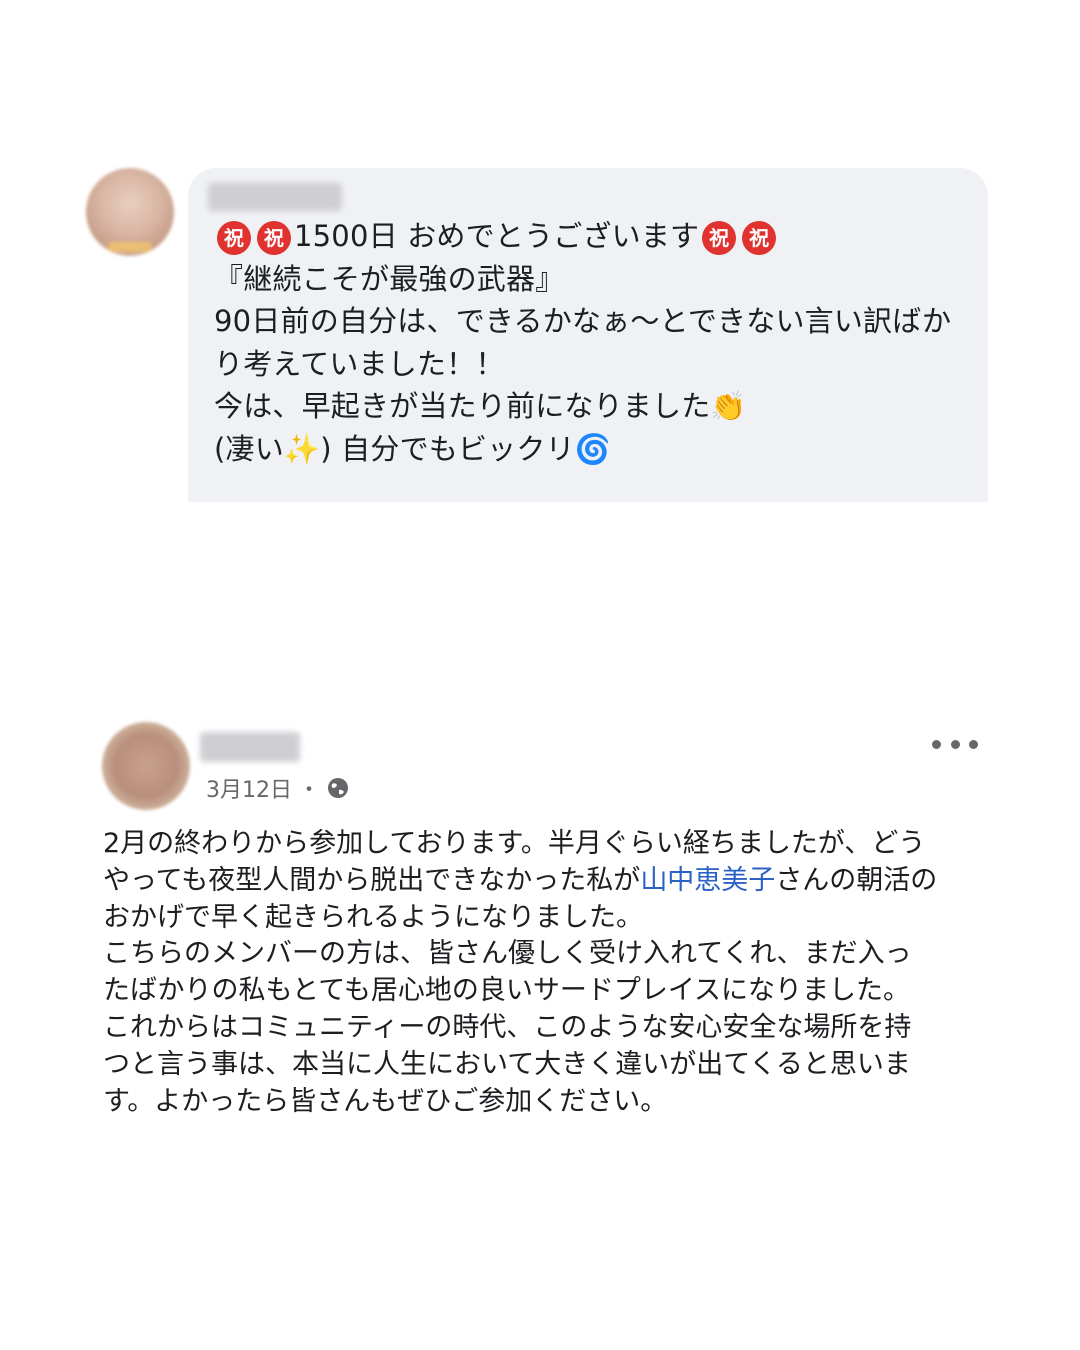  I want to click on cyclone-icon: 🌀, so click(593, 448).